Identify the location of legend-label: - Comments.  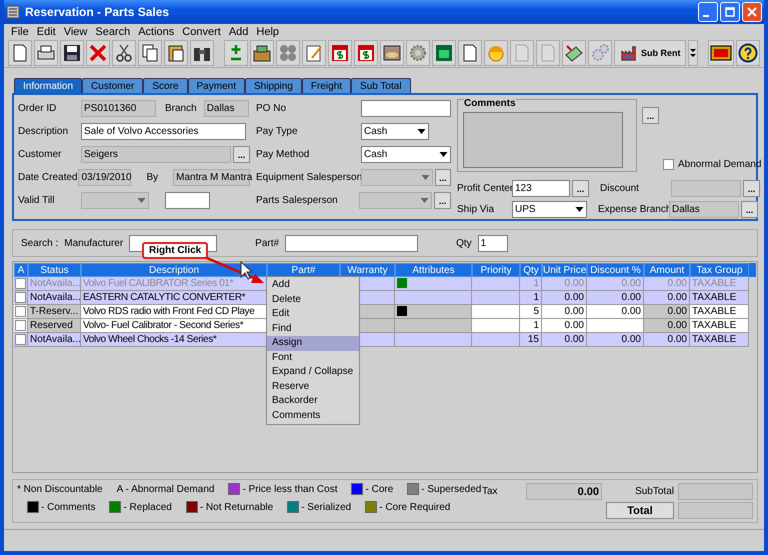
(68, 507).